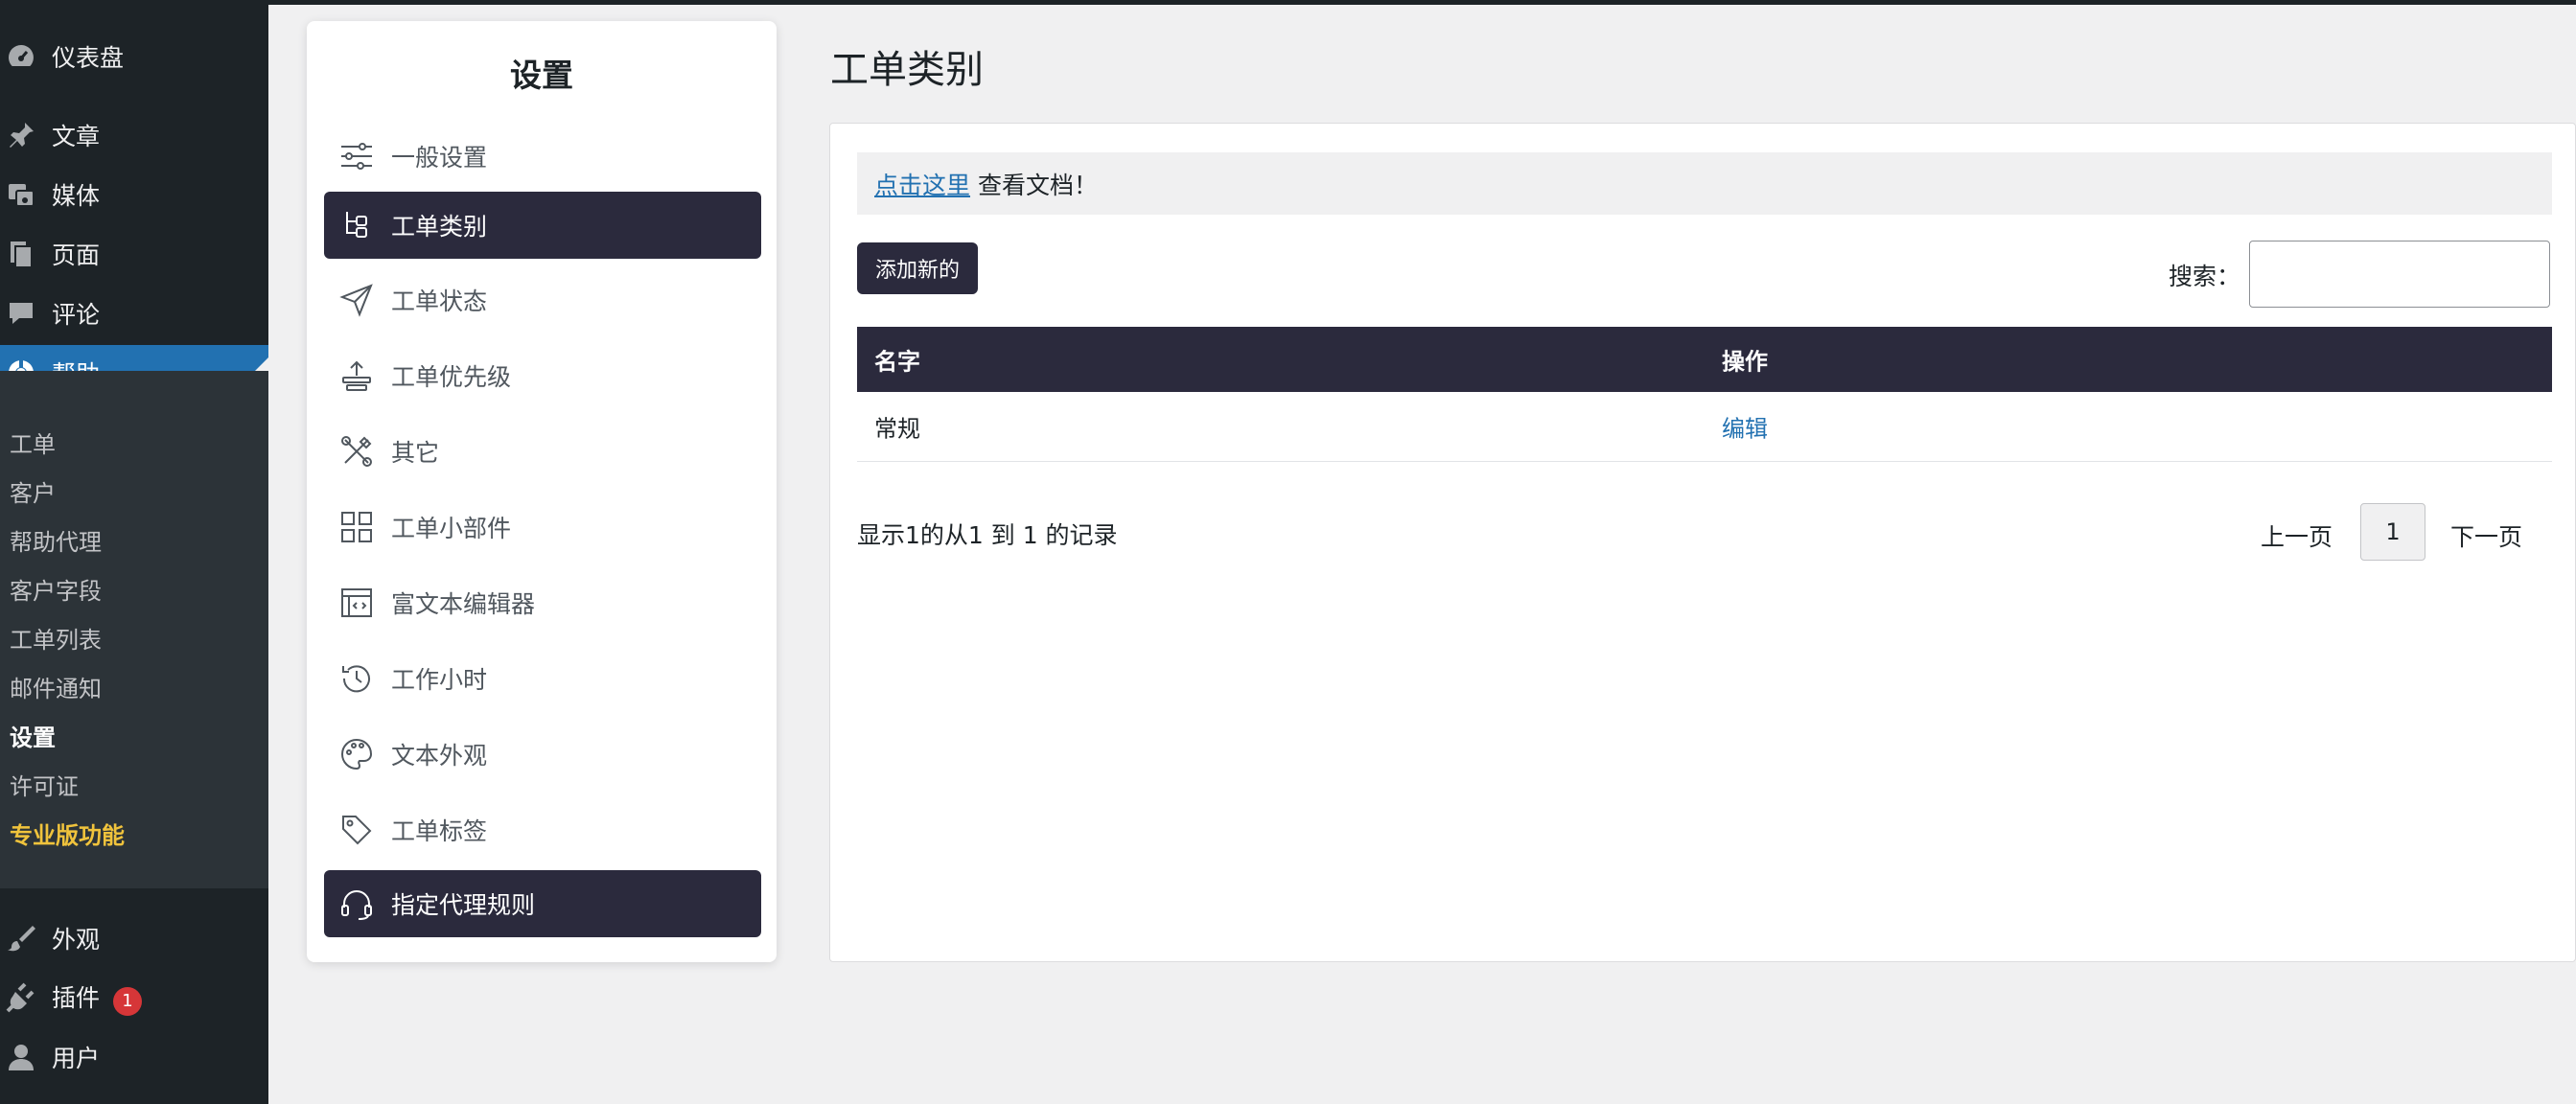  Describe the element at coordinates (543, 678) in the screenshot. I see `settings-item-working-hours: 工作小时` at that location.